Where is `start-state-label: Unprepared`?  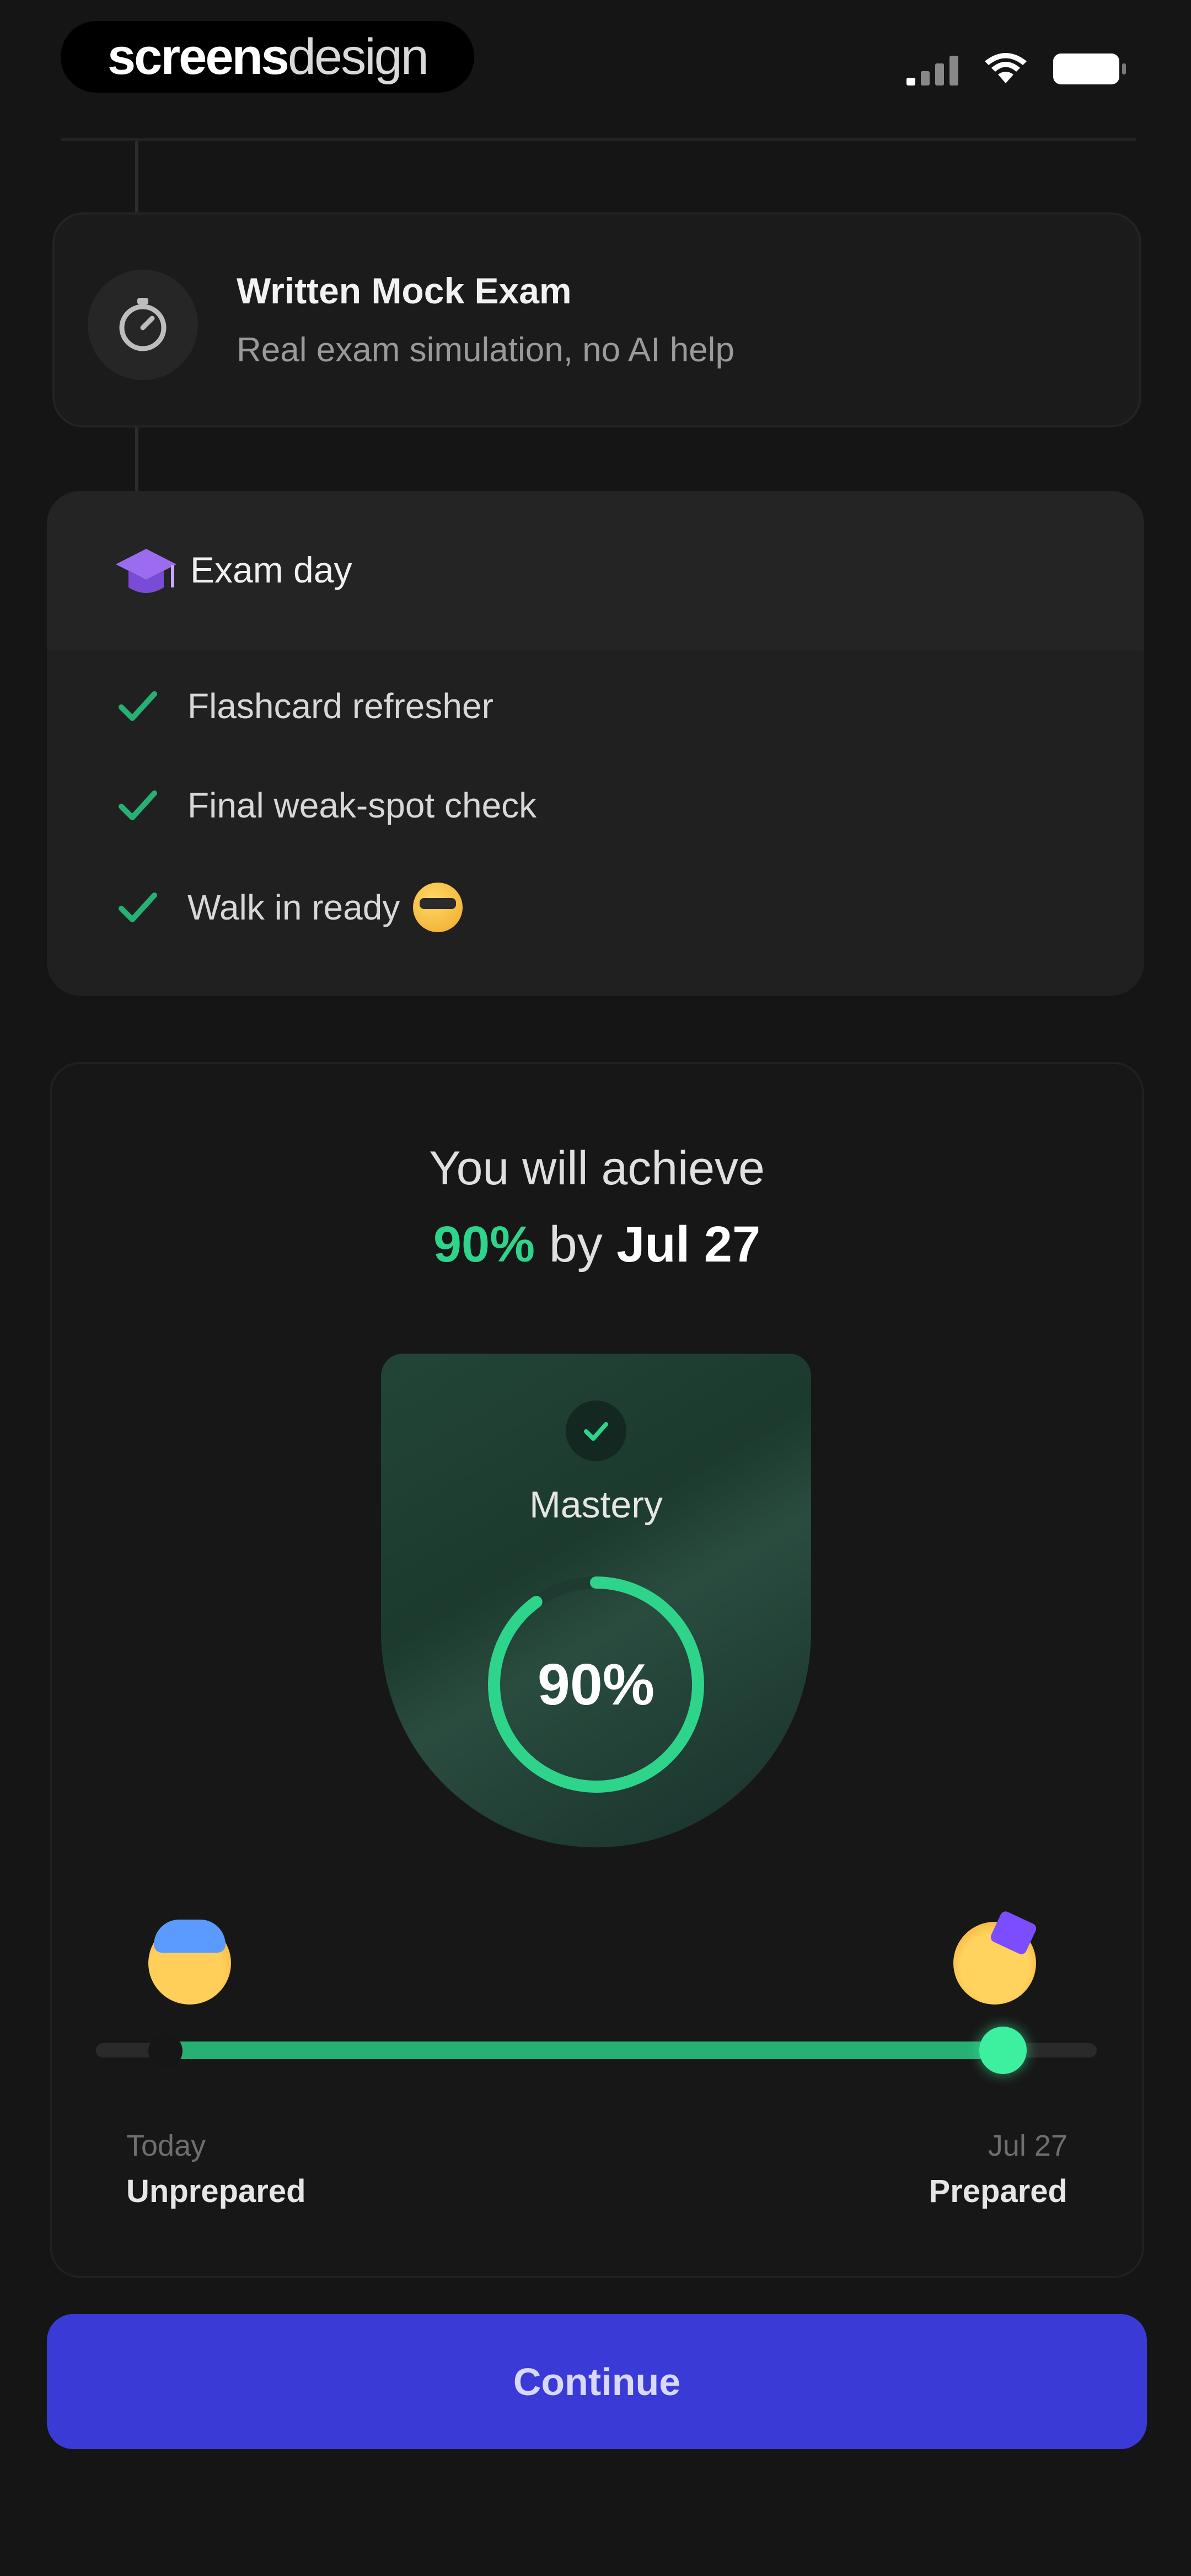 start-state-label: Unprepared is located at coordinates (216, 2191).